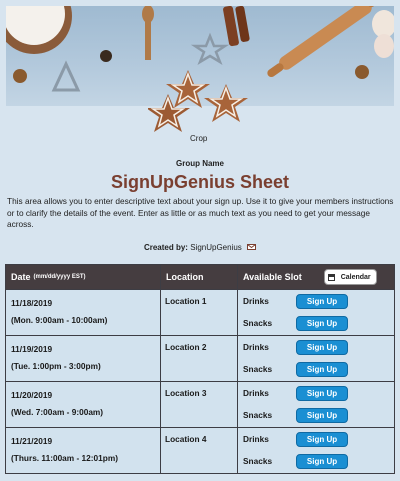 This screenshot has height=481, width=400. I want to click on calendar-button: Calendar, so click(350, 277).